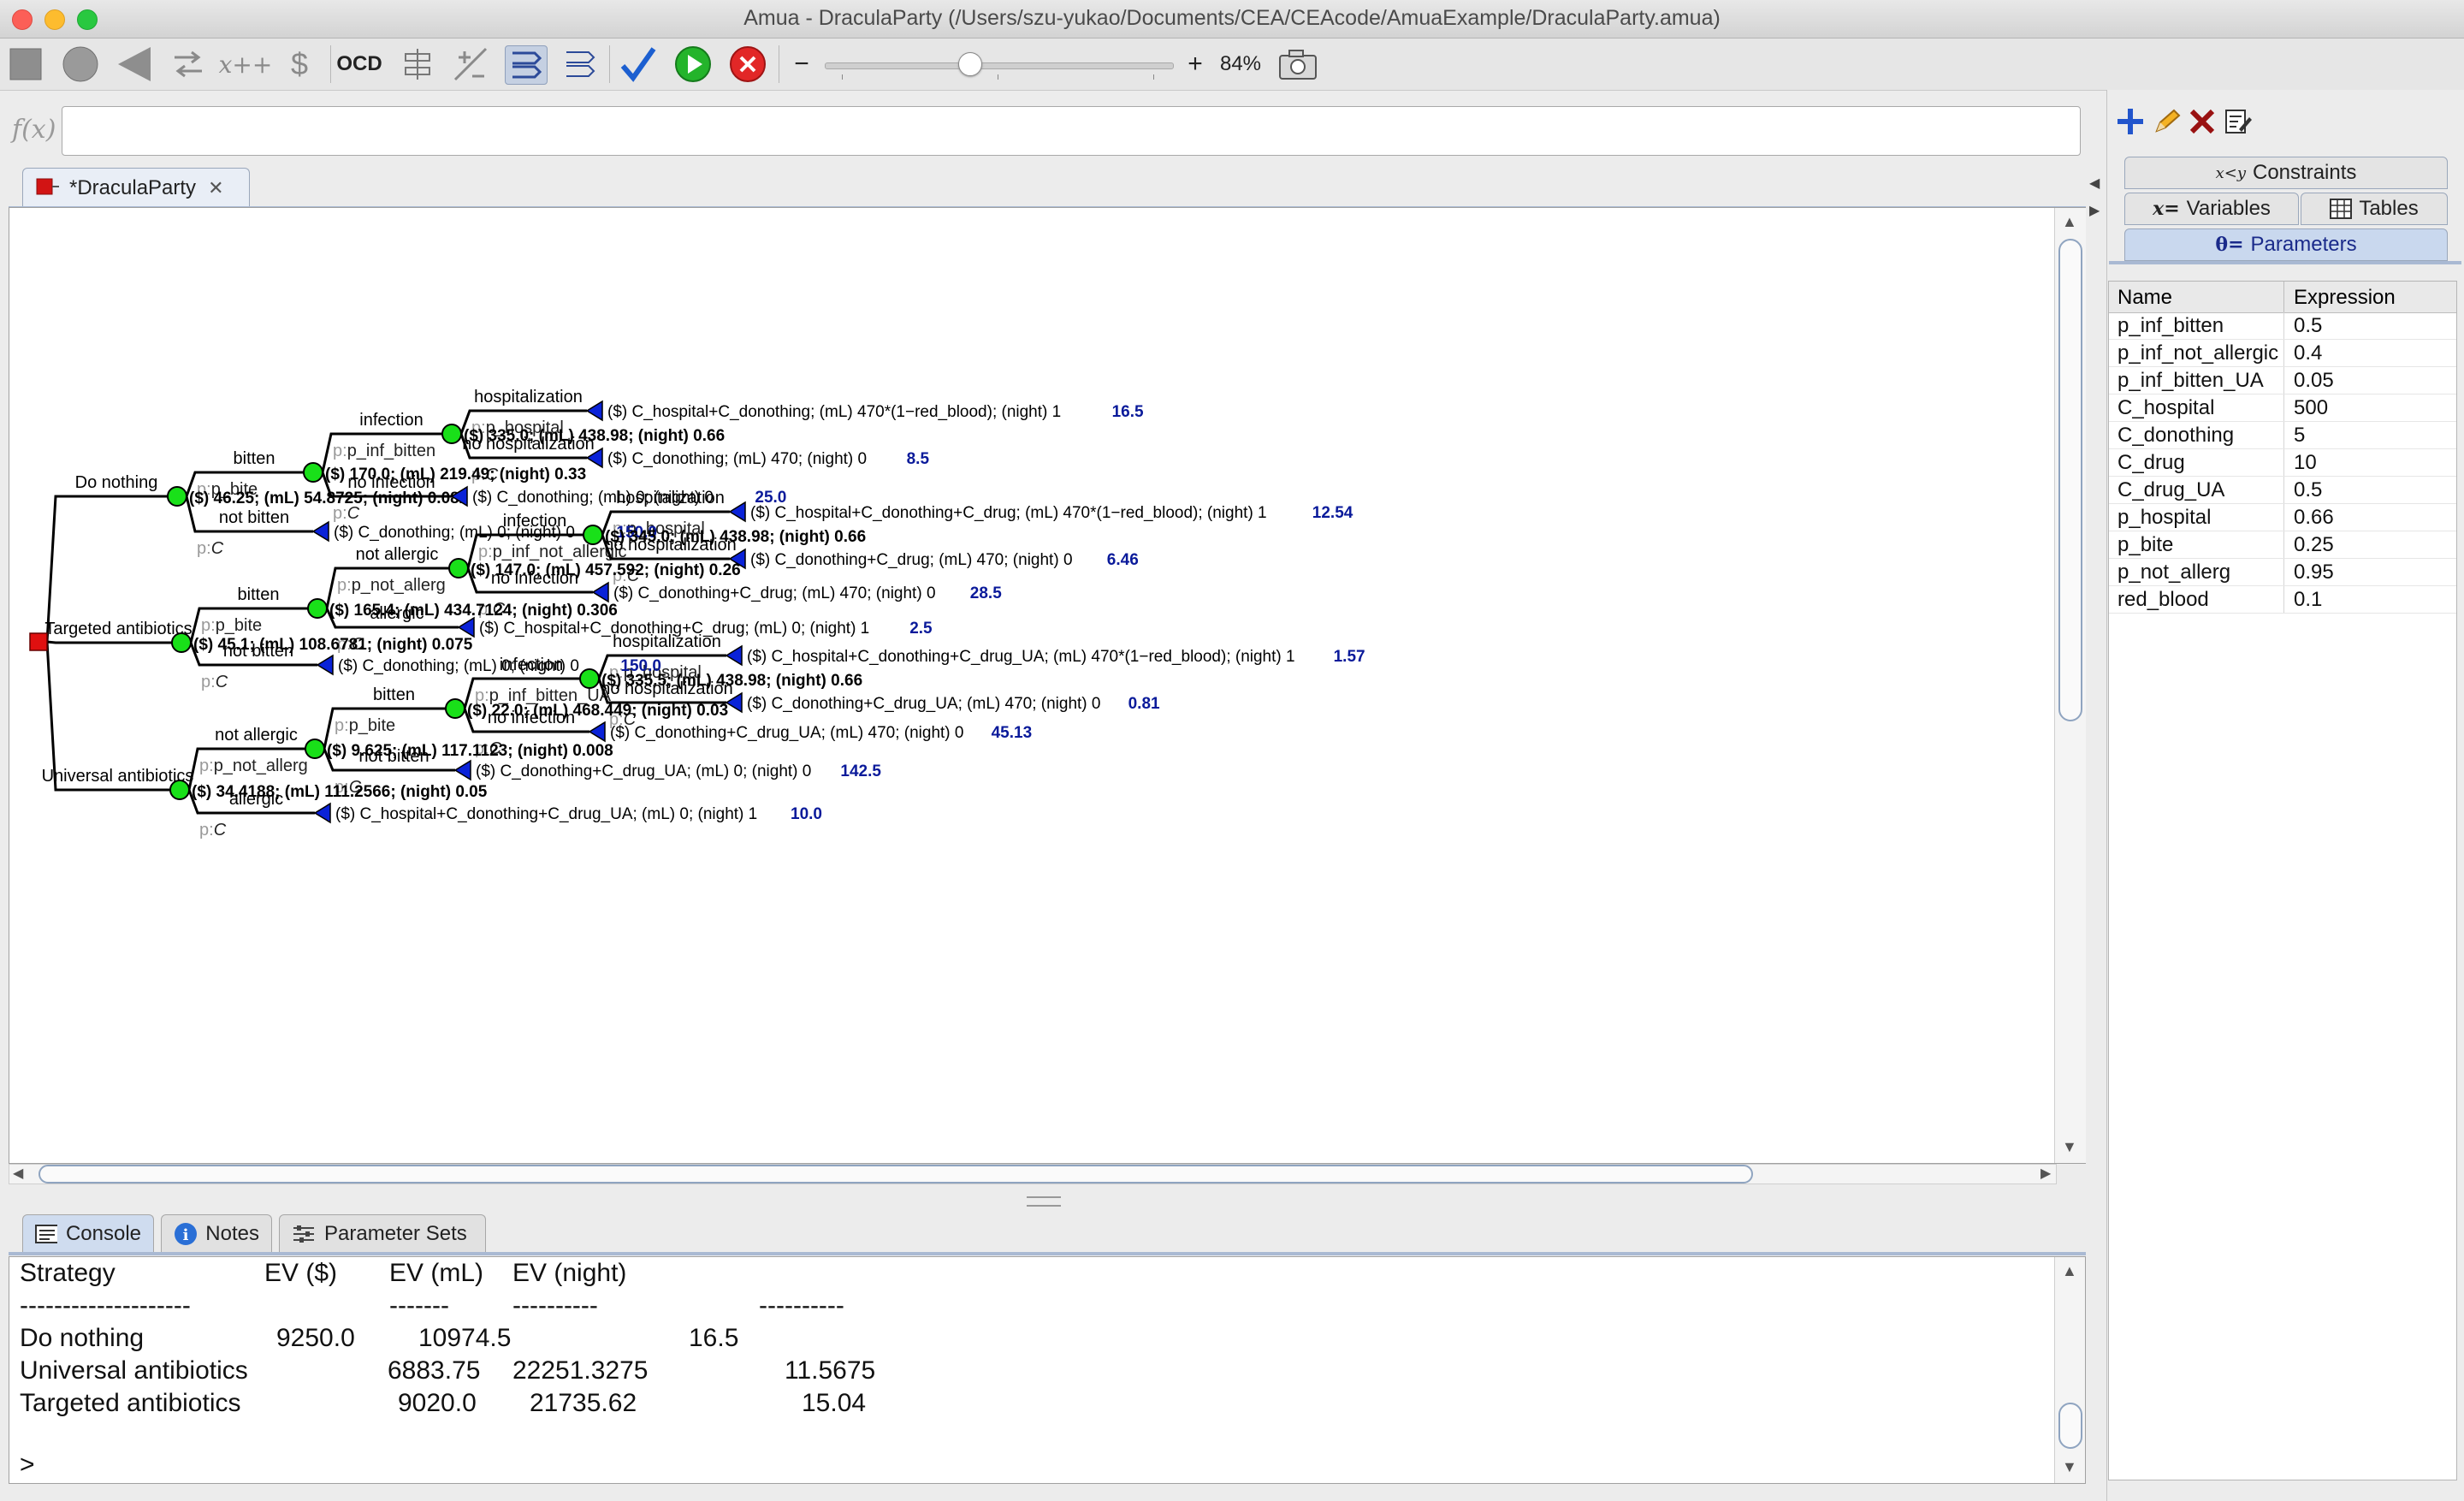 The image size is (2464, 1501). I want to click on zoom-out-button: −, so click(801, 64).